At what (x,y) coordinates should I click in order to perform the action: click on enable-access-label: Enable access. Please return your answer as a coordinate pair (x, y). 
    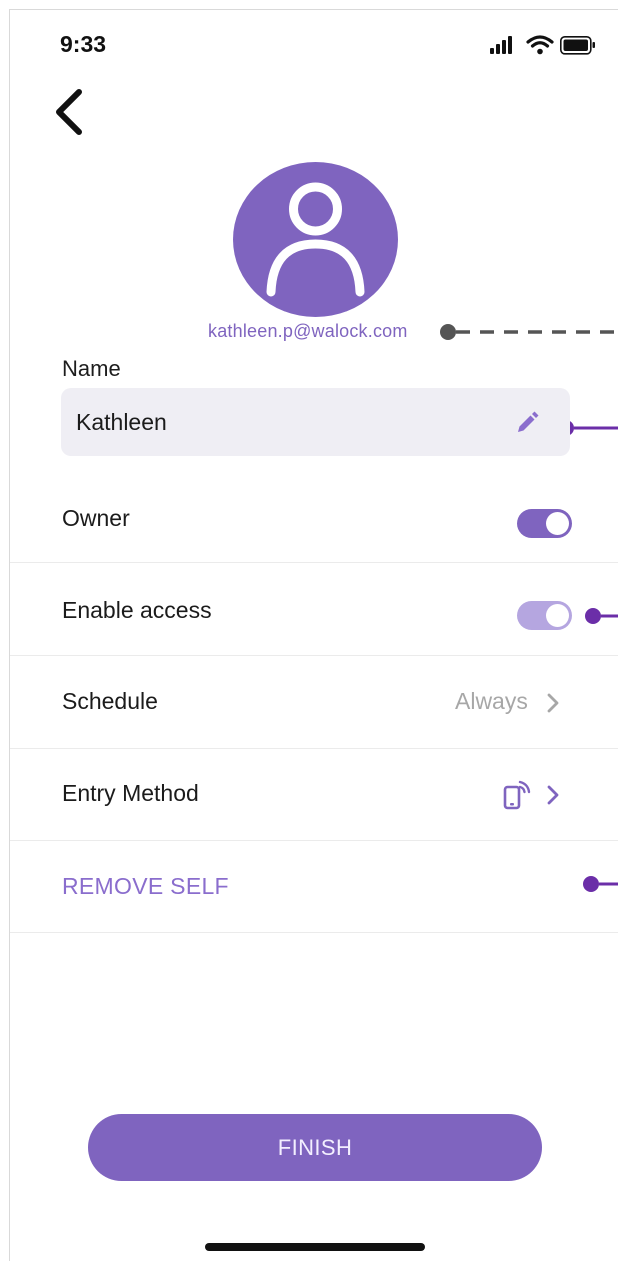
    Looking at the image, I should click on (137, 610).